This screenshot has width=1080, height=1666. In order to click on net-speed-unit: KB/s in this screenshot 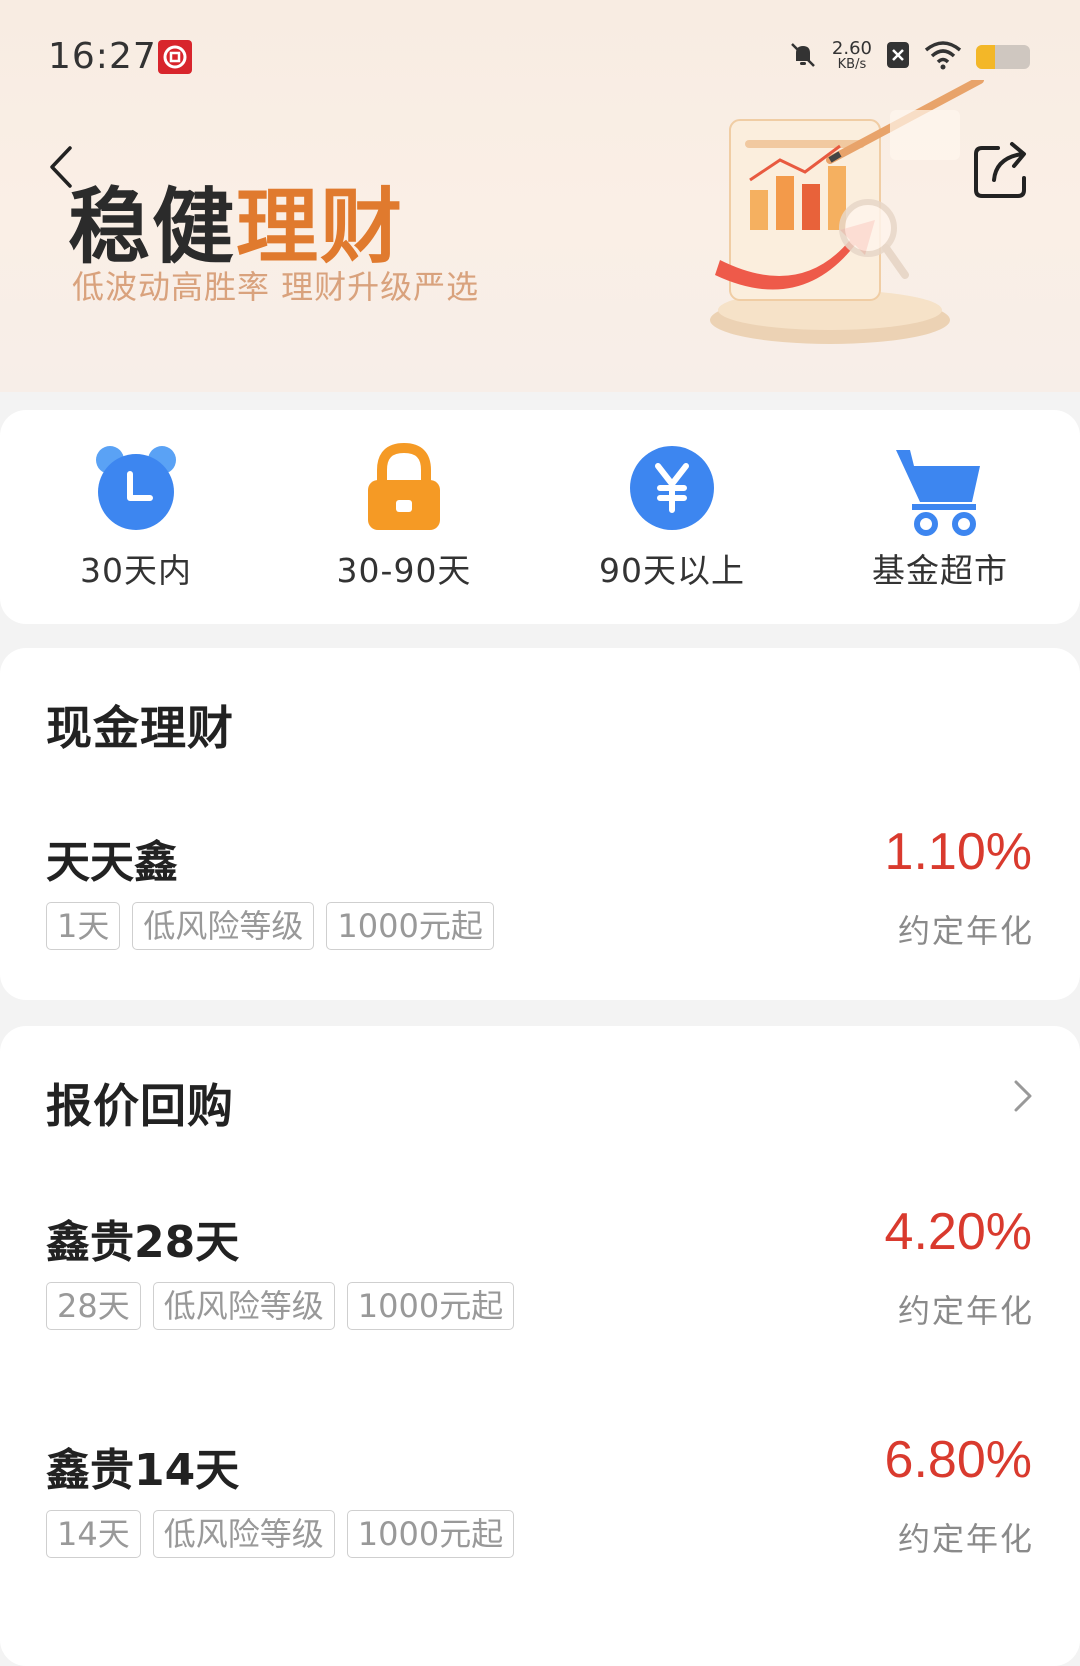, I will do `click(852, 64)`.